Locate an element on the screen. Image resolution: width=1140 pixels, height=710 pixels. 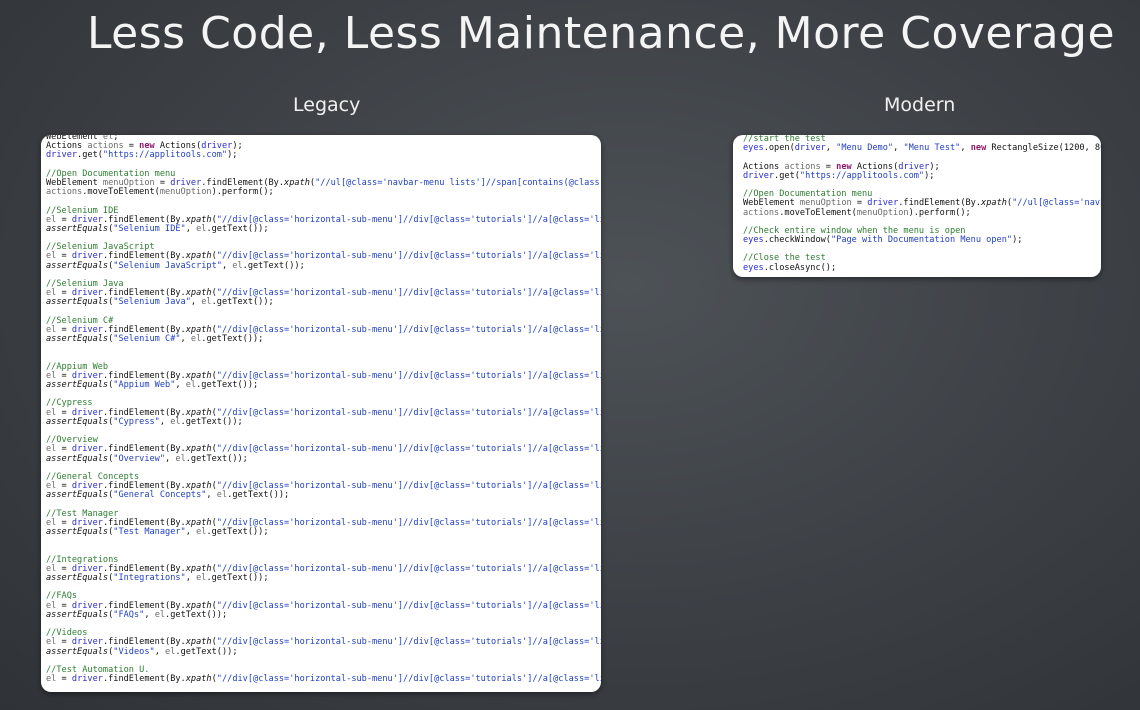
legacy-code-line: assertEquals("Overview", el.getText()); is located at coordinates (147, 458).